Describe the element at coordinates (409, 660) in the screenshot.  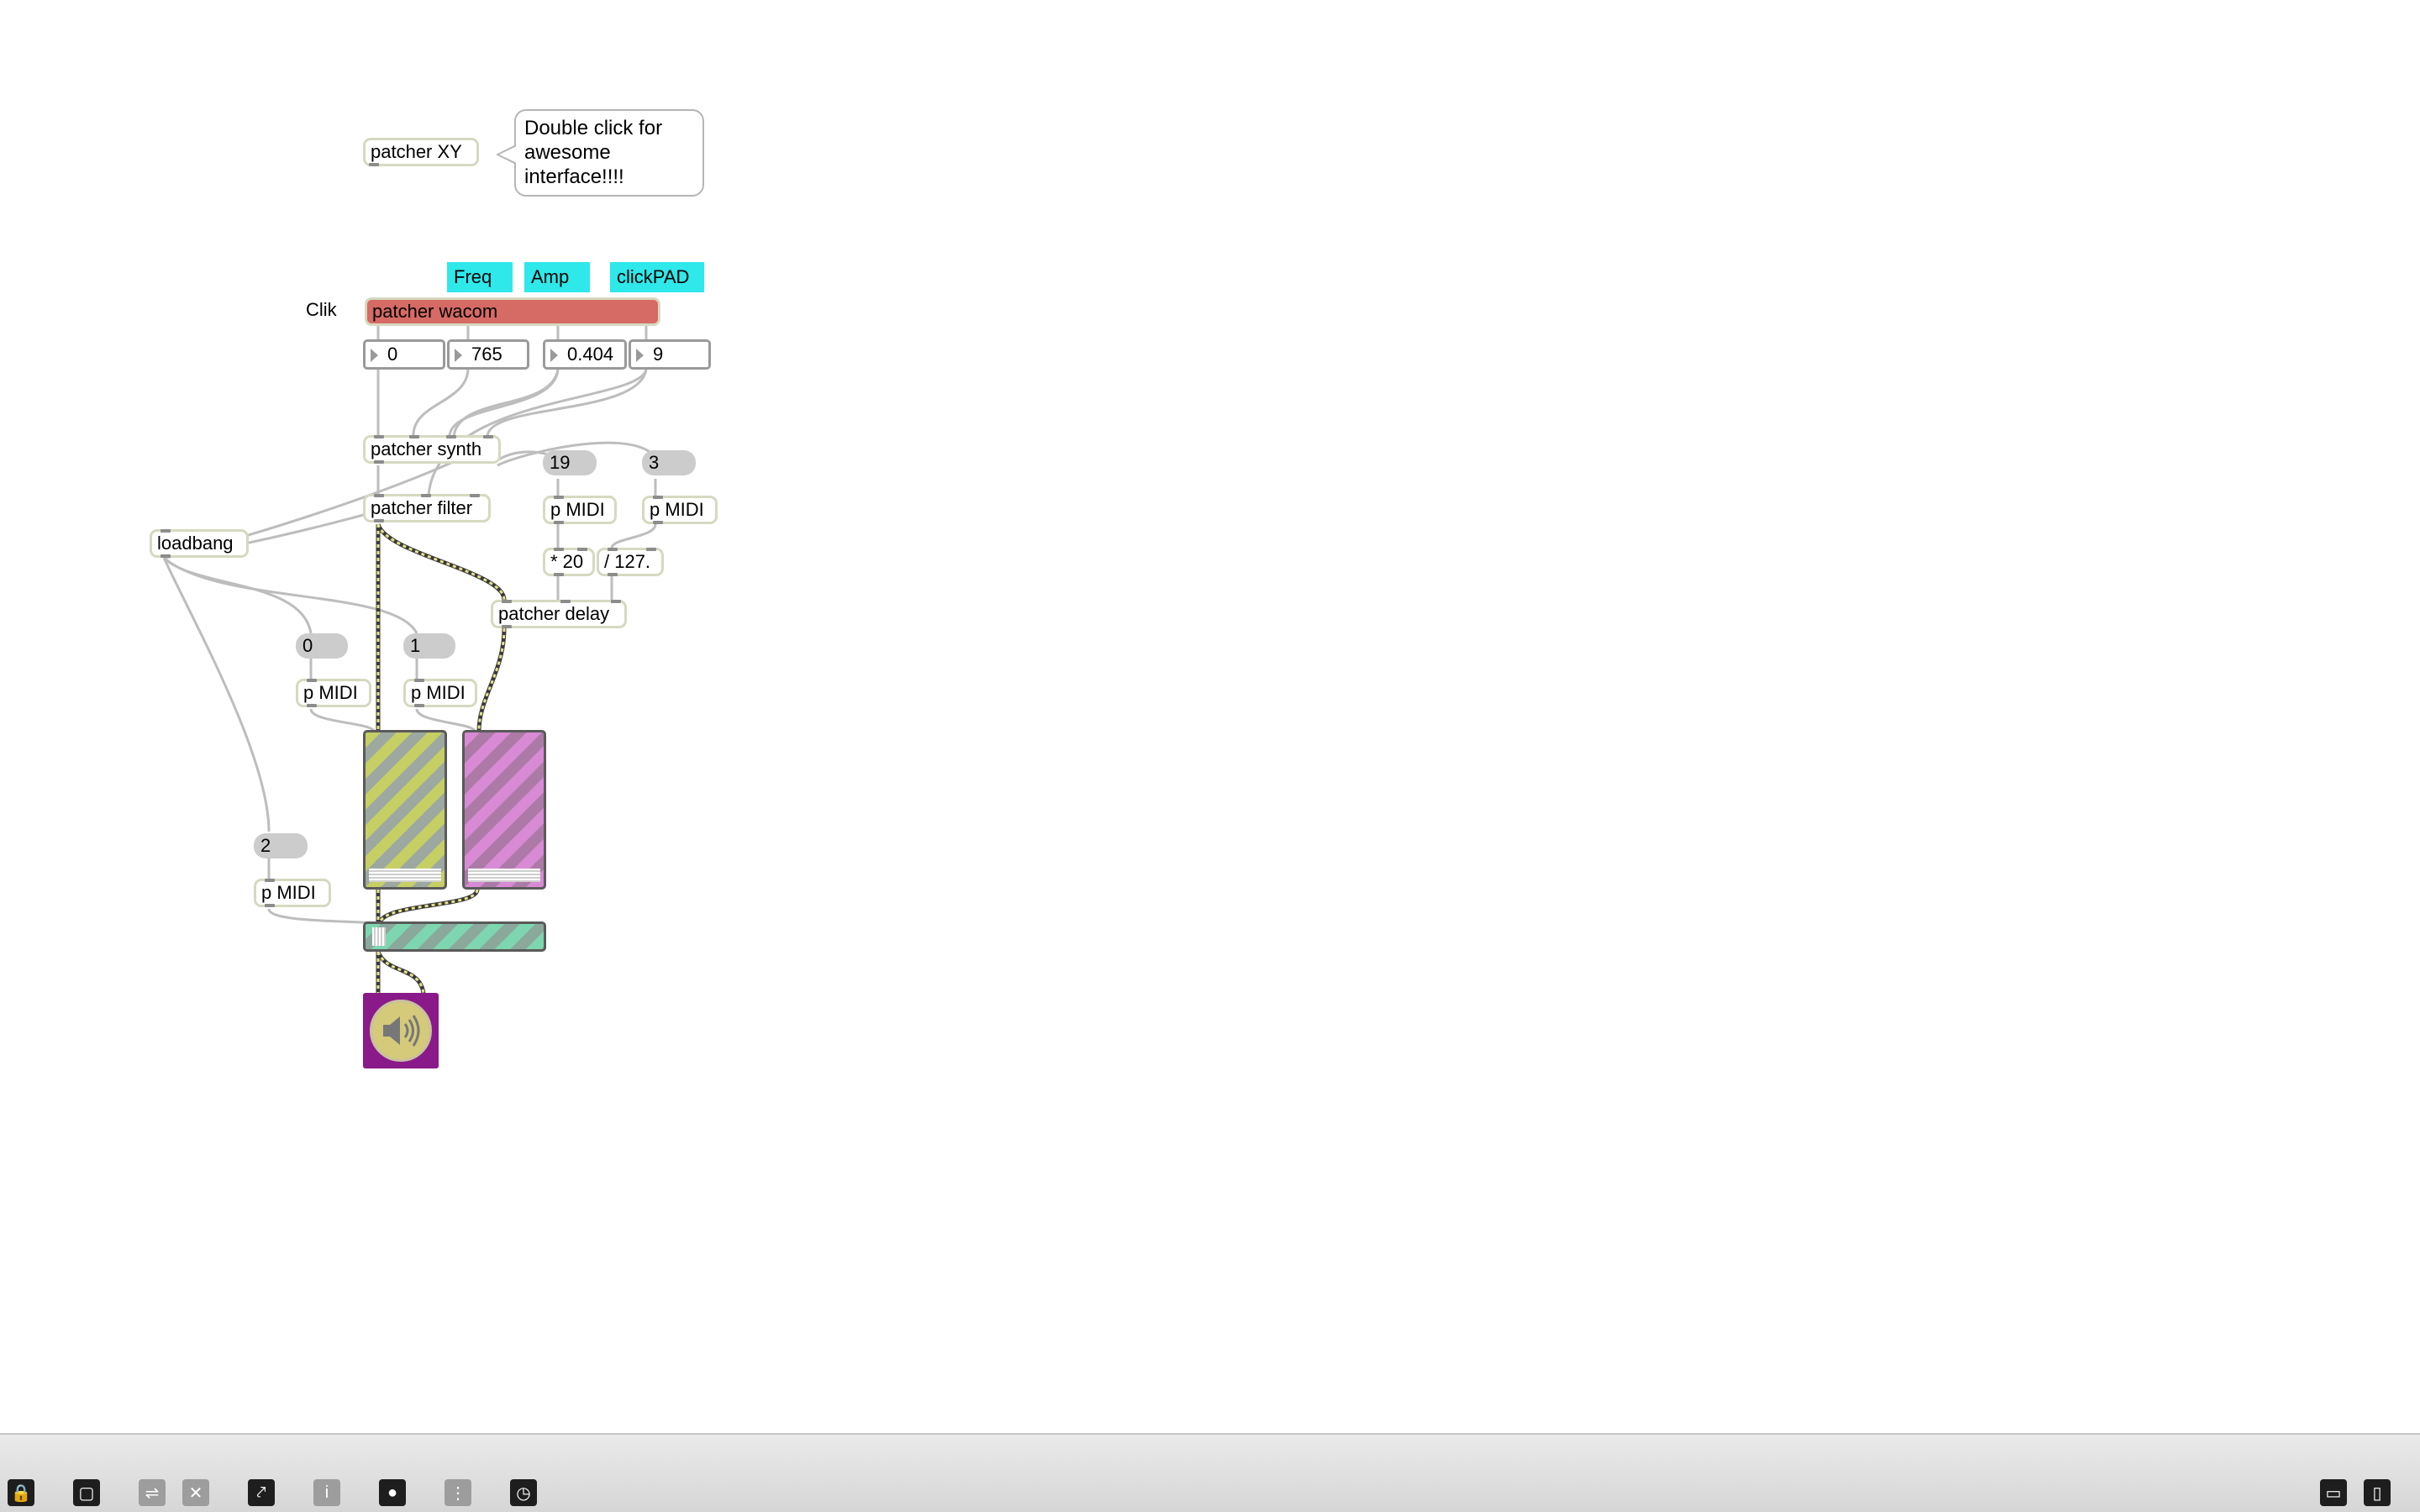
I see `patch-cords` at that location.